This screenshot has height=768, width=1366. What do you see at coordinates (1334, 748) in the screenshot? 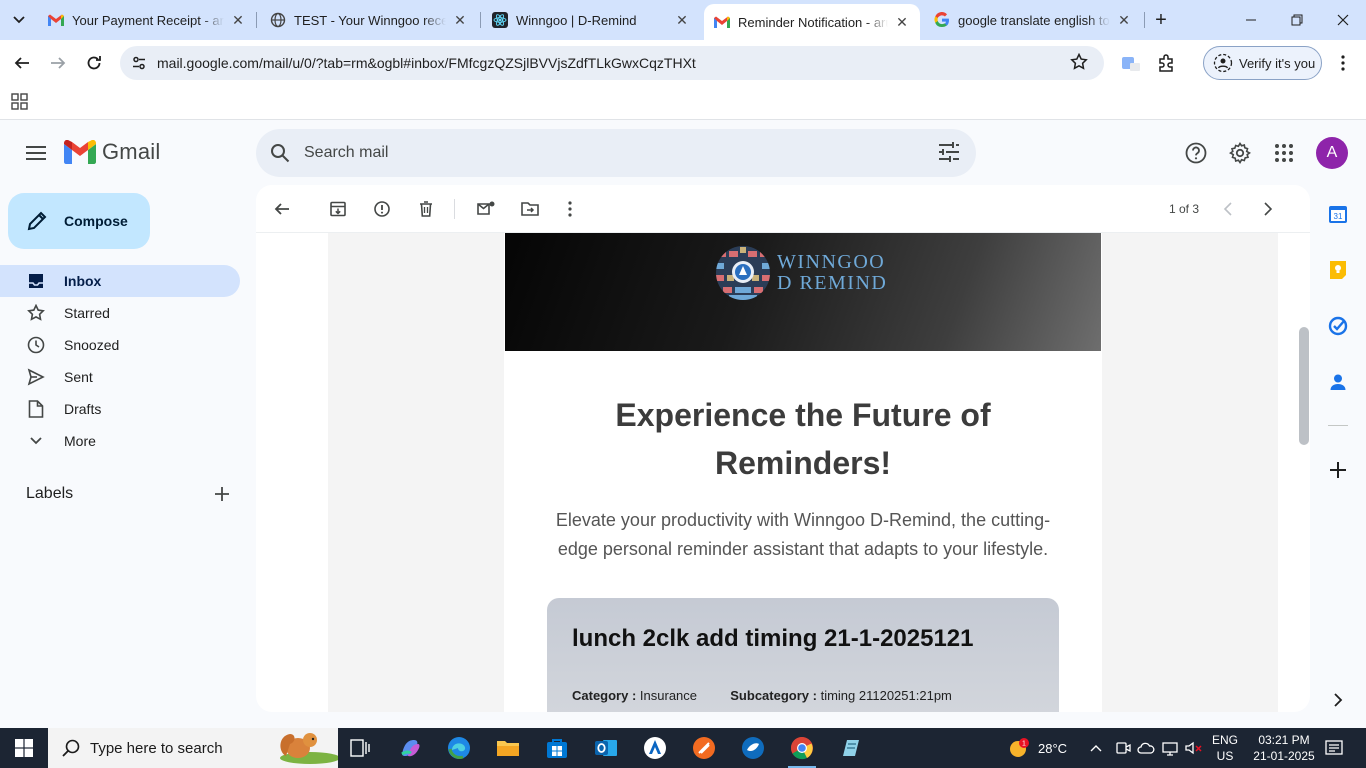
I see `notifications-button` at bounding box center [1334, 748].